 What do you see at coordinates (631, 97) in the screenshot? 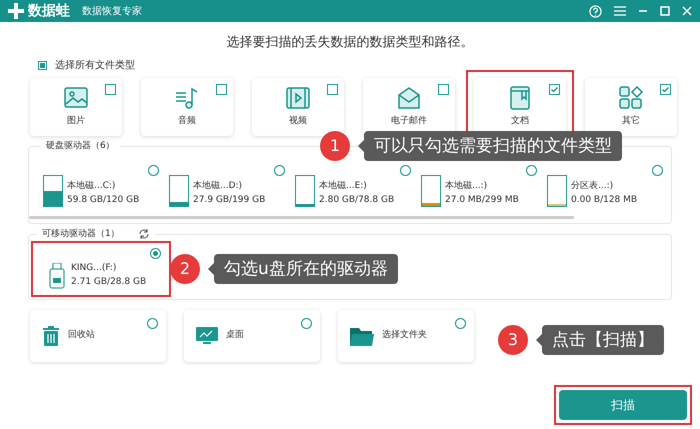
I see `apps-icon` at bounding box center [631, 97].